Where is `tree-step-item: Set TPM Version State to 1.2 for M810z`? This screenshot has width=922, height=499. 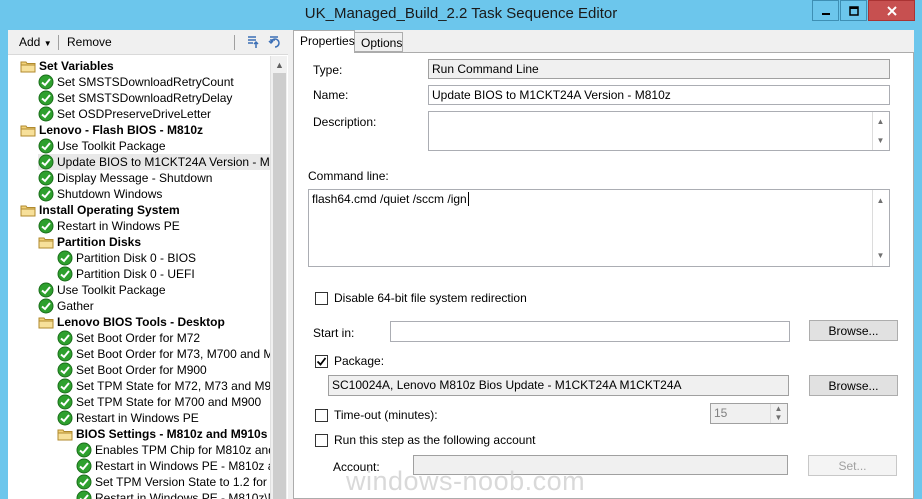 tree-step-item: Set TPM Version State to 1.2 for M810z is located at coordinates (173, 482).